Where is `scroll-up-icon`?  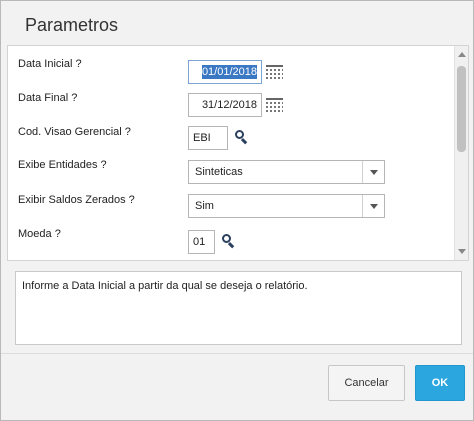 scroll-up-icon is located at coordinates (462, 54).